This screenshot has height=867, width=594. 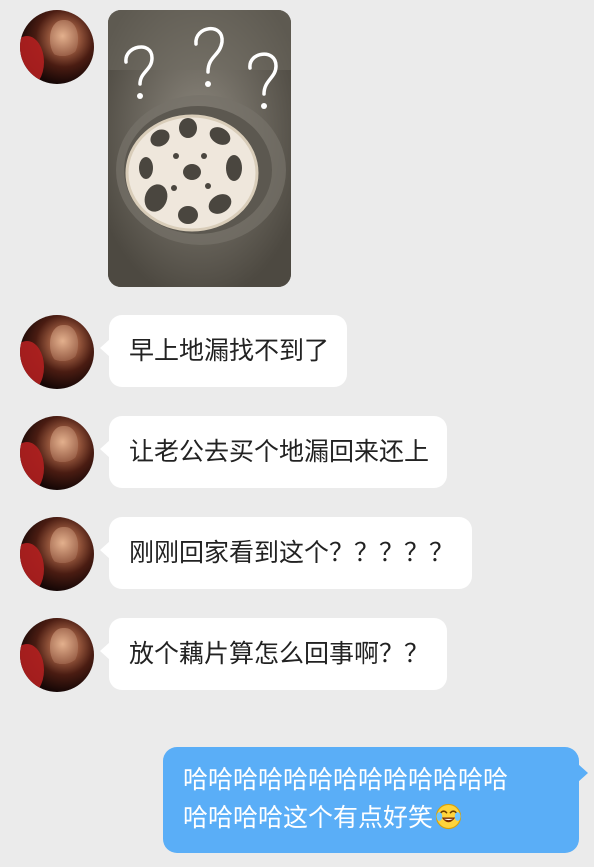 I want to click on lotus-root-drain-image, so click(x=199, y=148).